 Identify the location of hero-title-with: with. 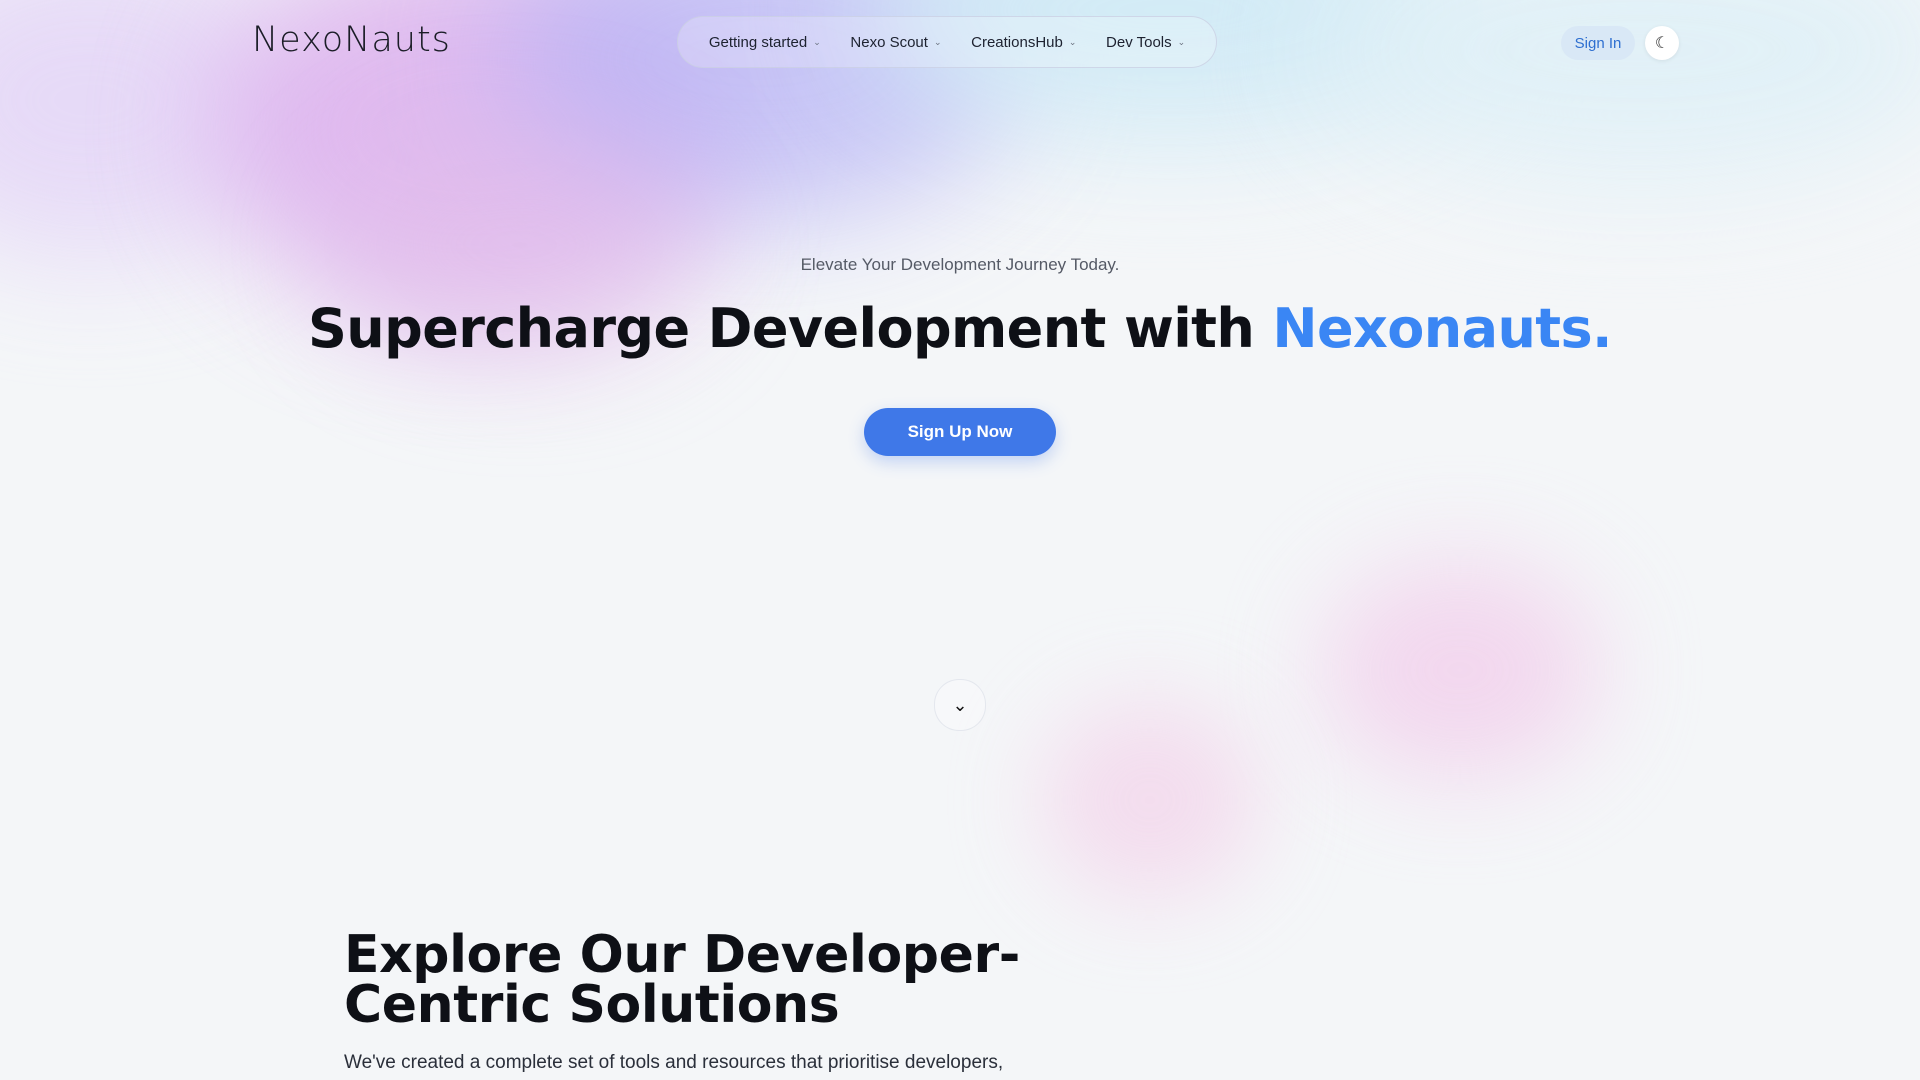
(1189, 328).